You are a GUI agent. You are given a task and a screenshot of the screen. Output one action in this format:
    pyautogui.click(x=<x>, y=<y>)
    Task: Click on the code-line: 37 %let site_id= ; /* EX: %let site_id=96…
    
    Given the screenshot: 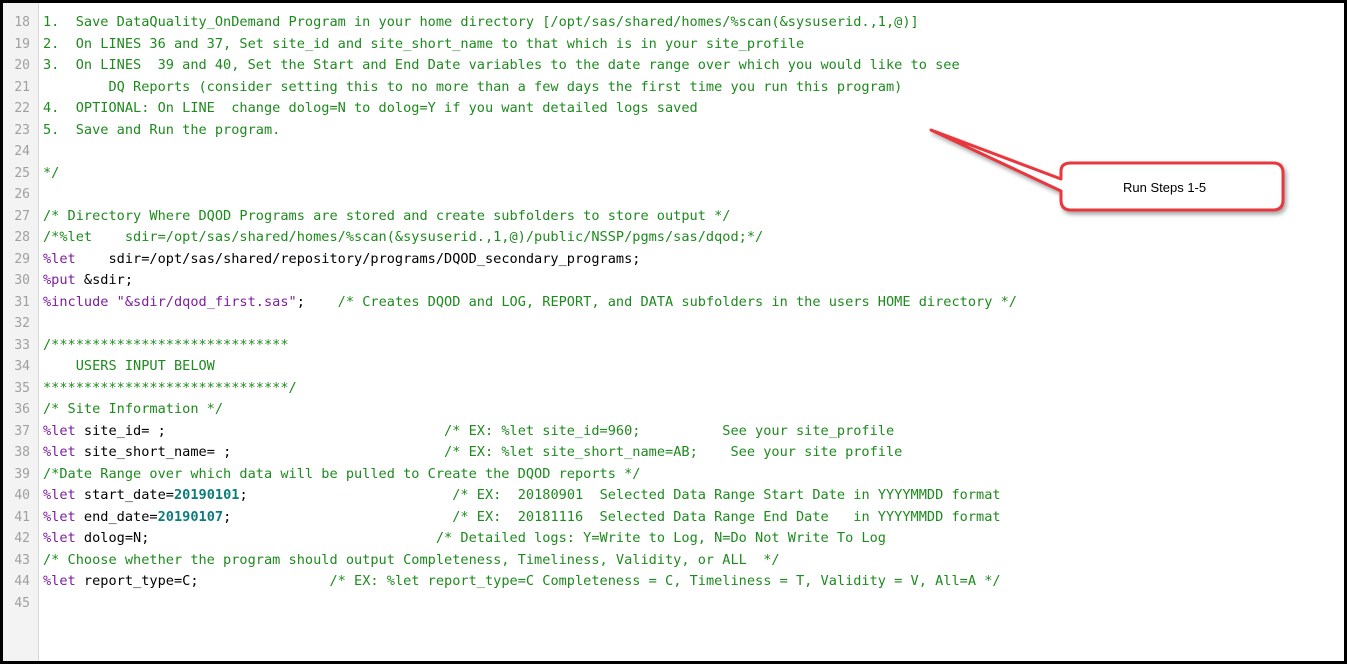 What is the action you would take?
    pyautogui.click(x=673, y=432)
    